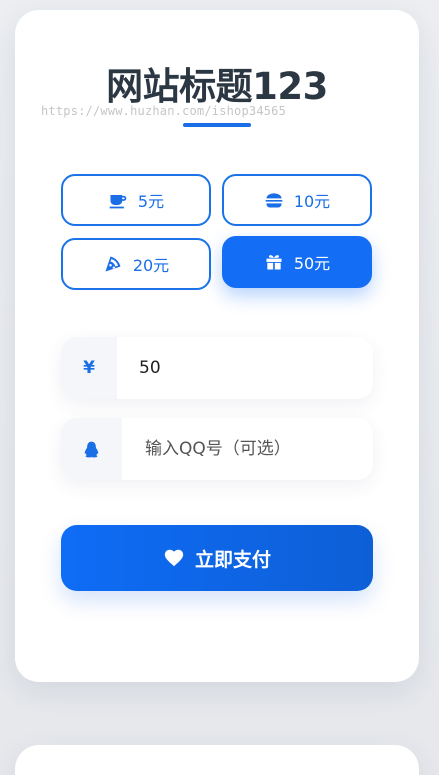 Image resolution: width=439 pixels, height=775 pixels. Describe the element at coordinates (217, 760) in the screenshot. I see `secondary-card` at that location.